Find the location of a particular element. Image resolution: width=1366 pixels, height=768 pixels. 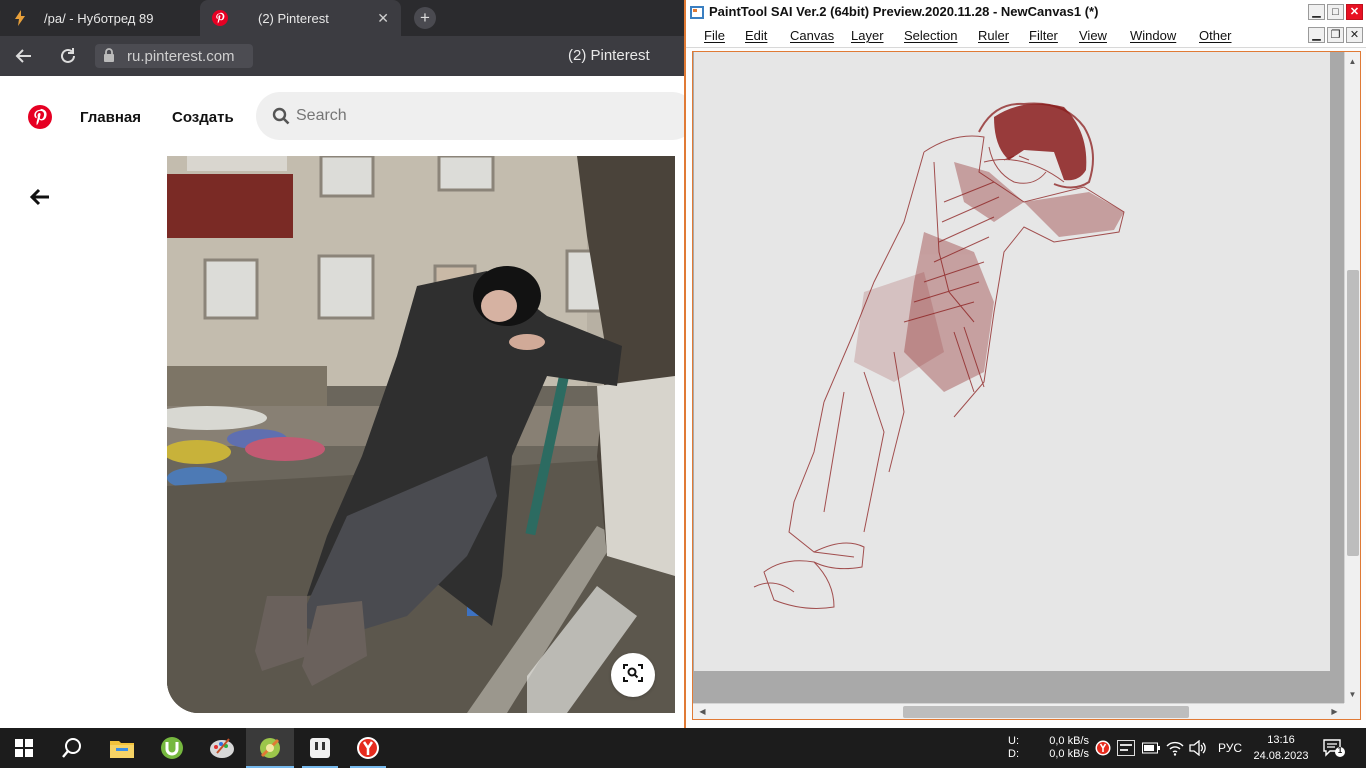

back-icon is located at coordinates (24, 56).